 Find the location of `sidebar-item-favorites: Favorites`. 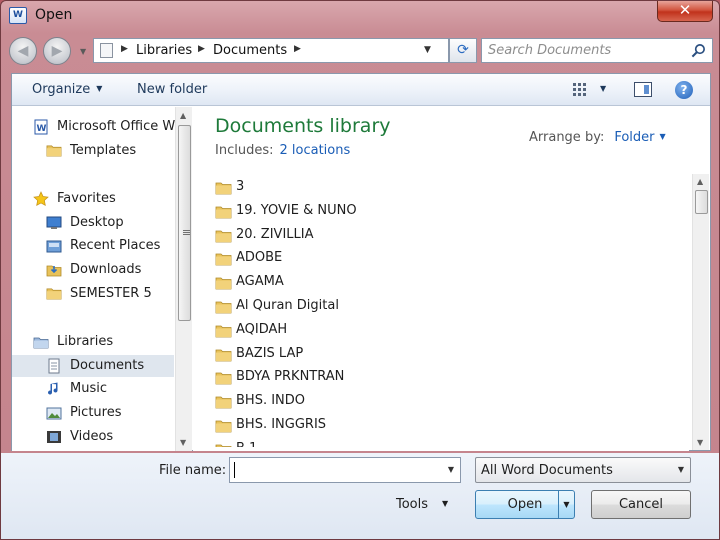

sidebar-item-favorites: Favorites is located at coordinates (93, 199).